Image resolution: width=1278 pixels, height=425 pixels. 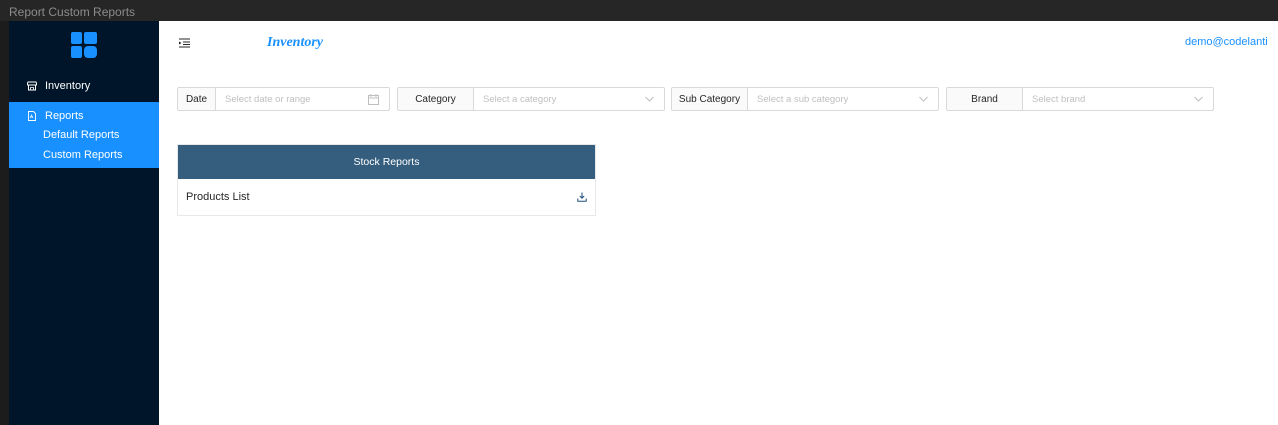 What do you see at coordinates (582, 197) in the screenshot?
I see `download-icon` at bounding box center [582, 197].